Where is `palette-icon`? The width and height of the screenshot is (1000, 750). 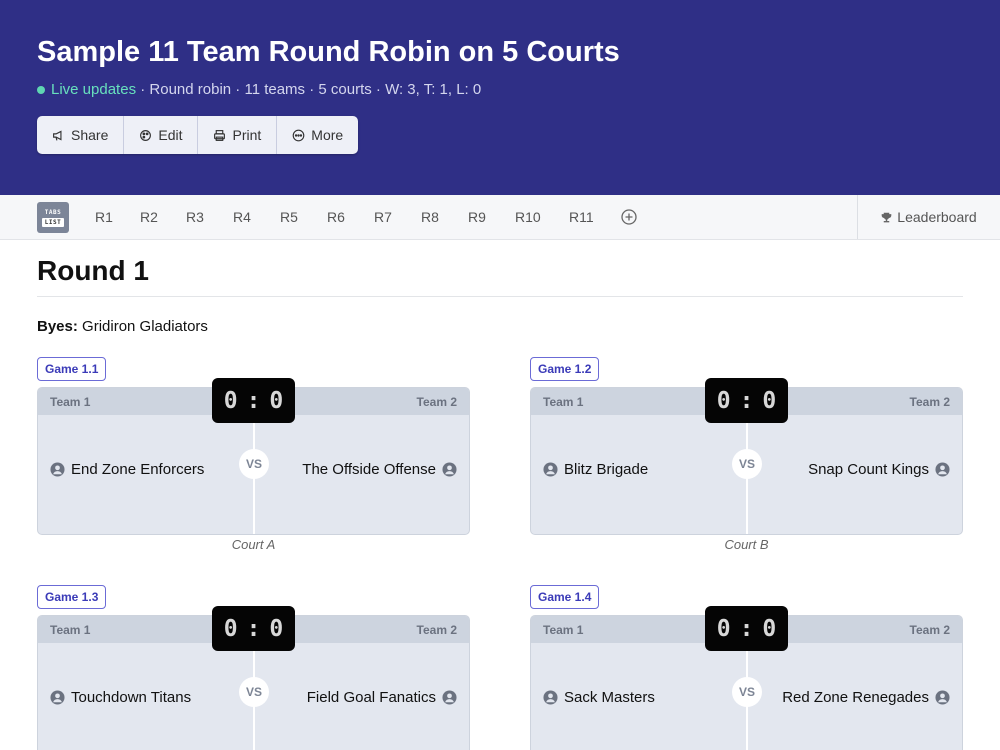 palette-icon is located at coordinates (146, 135).